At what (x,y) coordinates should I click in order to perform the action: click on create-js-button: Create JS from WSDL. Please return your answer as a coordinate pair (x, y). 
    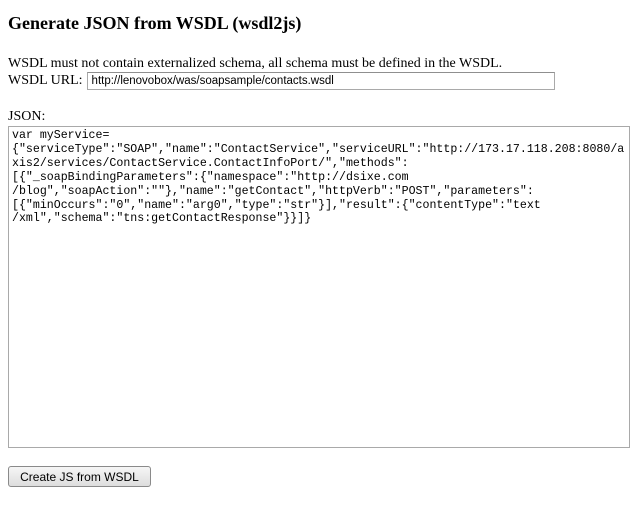
    Looking at the image, I should click on (79, 476).